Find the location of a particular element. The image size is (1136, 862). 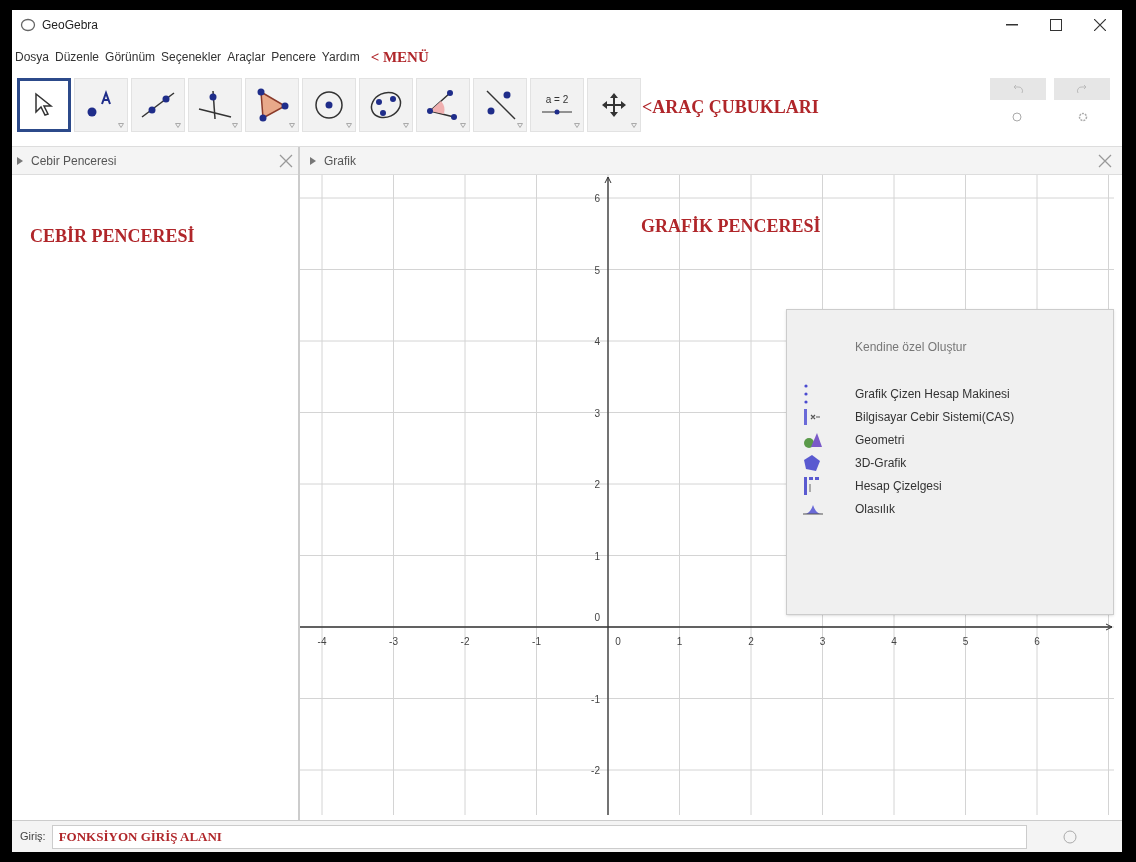

menu-item: Seçenekler is located at coordinates (191, 57).